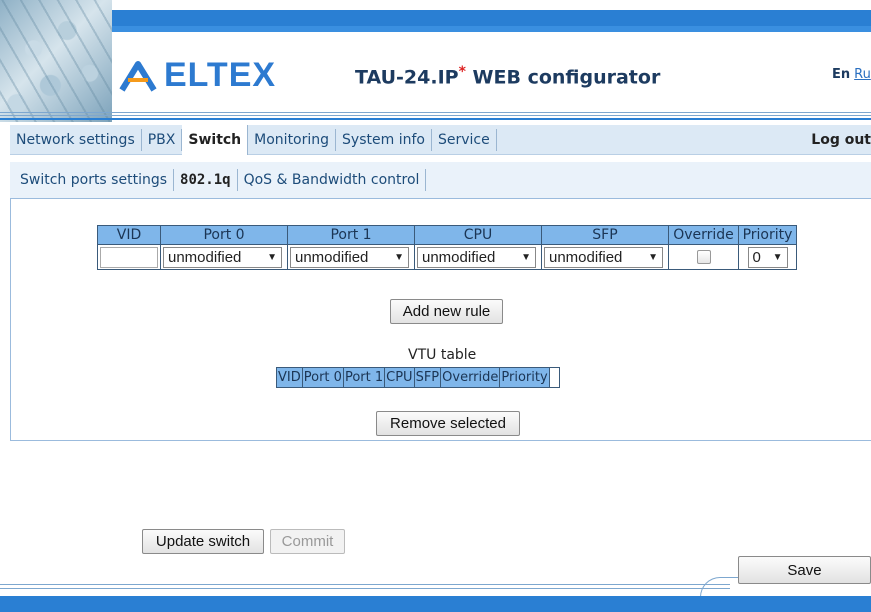  Describe the element at coordinates (76, 139) in the screenshot. I see `nav-network-settings: Network settings` at that location.